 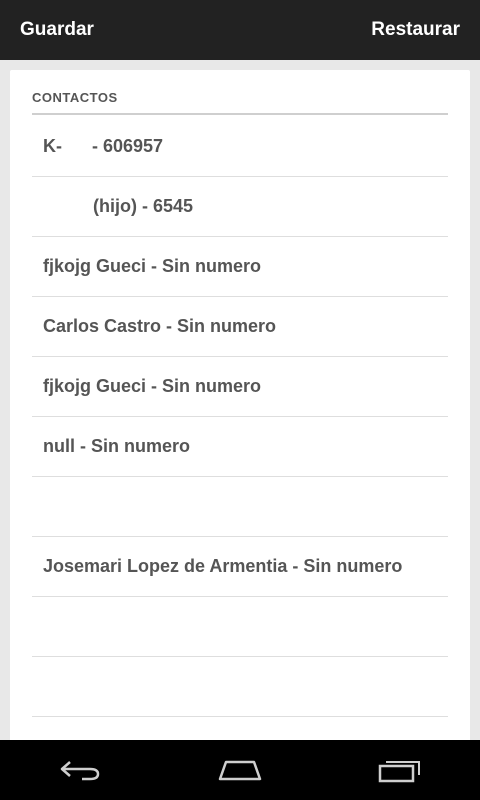 What do you see at coordinates (240, 207) in the screenshot?
I see `contact-item: (hijo) - 6545` at bounding box center [240, 207].